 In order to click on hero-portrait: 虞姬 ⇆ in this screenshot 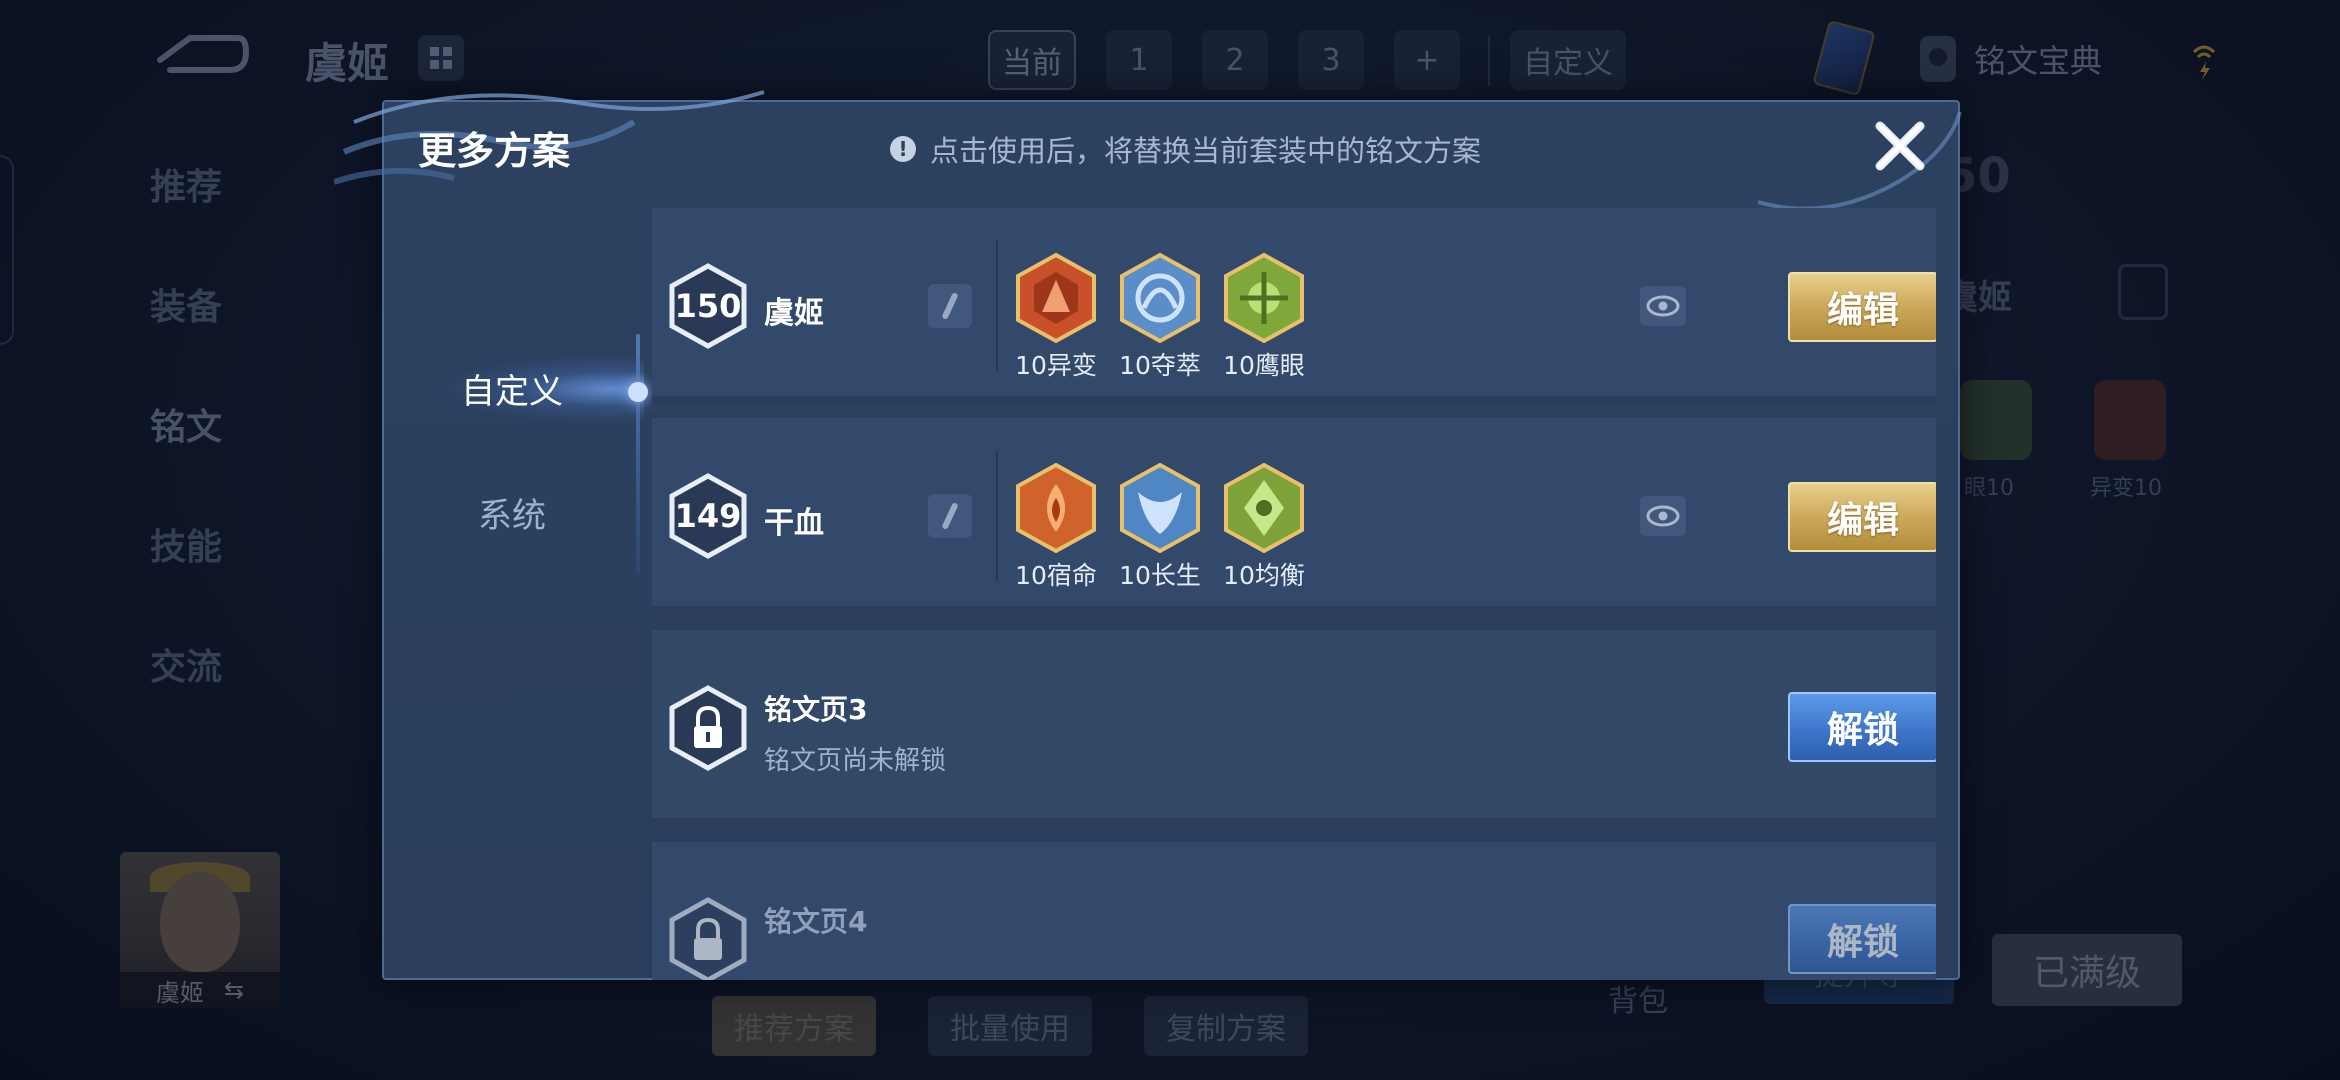, I will do `click(200, 930)`.